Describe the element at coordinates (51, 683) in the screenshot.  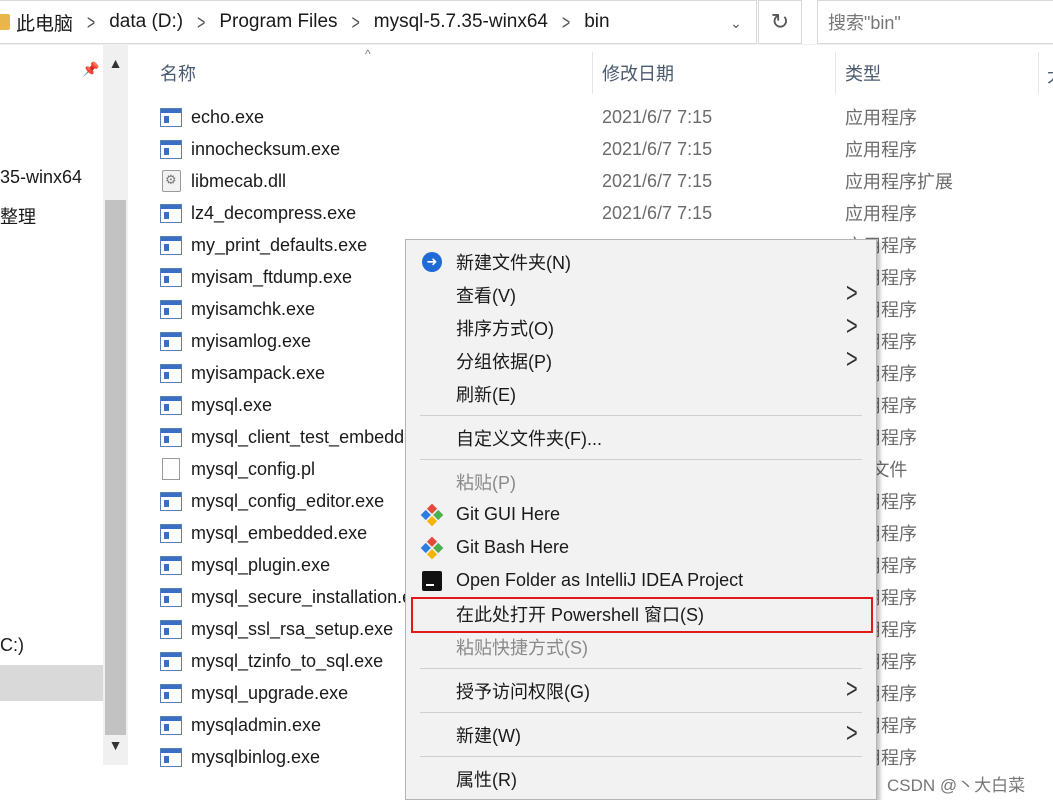
I see `nav-item-selected` at that location.